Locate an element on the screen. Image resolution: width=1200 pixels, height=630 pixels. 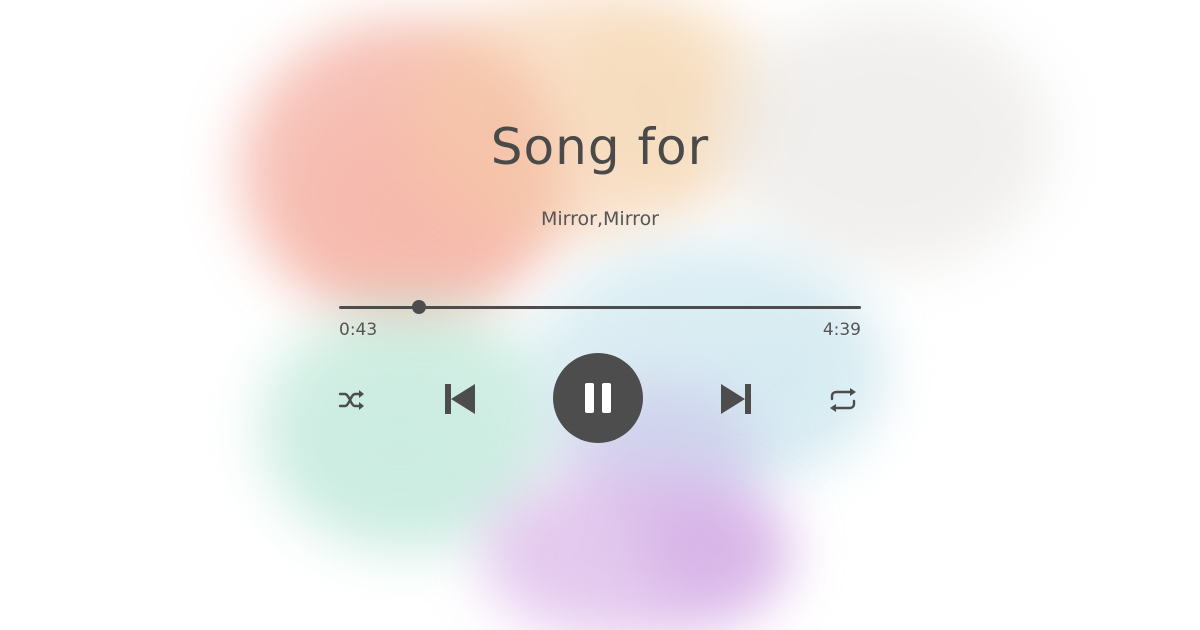
previous-track-button is located at coordinates (460, 399).